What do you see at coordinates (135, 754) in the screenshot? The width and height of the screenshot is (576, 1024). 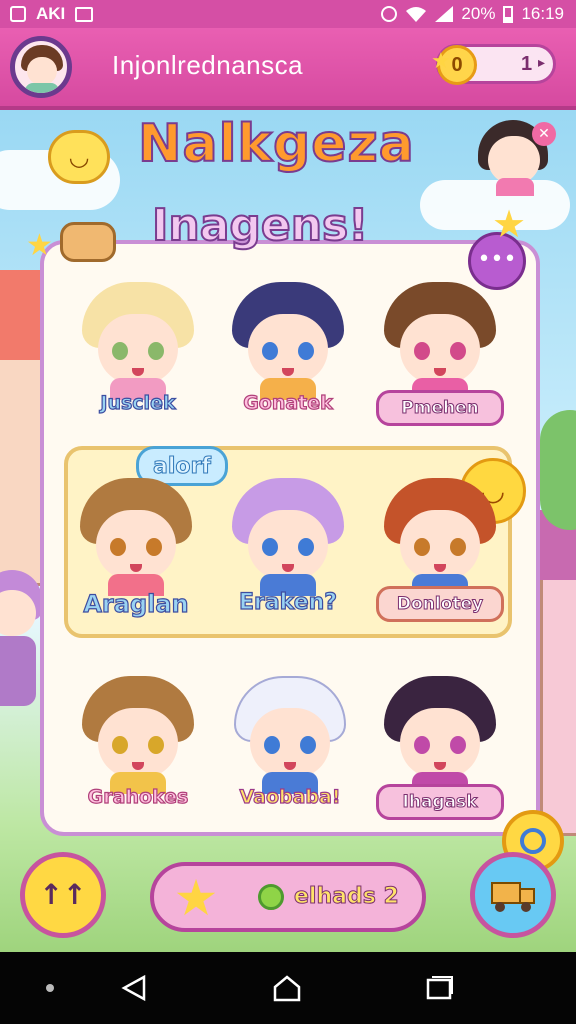 I see `character-card: Grahokes` at bounding box center [135, 754].